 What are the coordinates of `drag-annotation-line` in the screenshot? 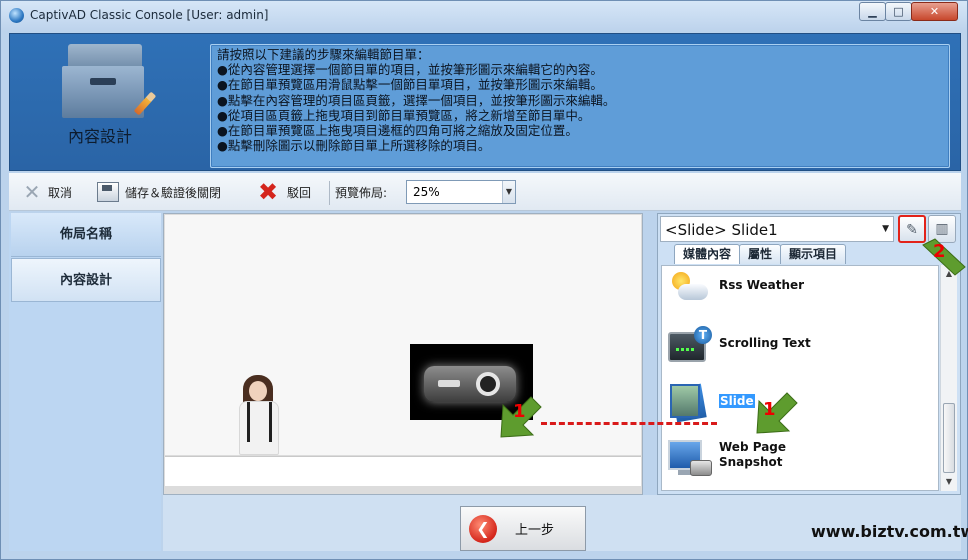 It's located at (629, 423).